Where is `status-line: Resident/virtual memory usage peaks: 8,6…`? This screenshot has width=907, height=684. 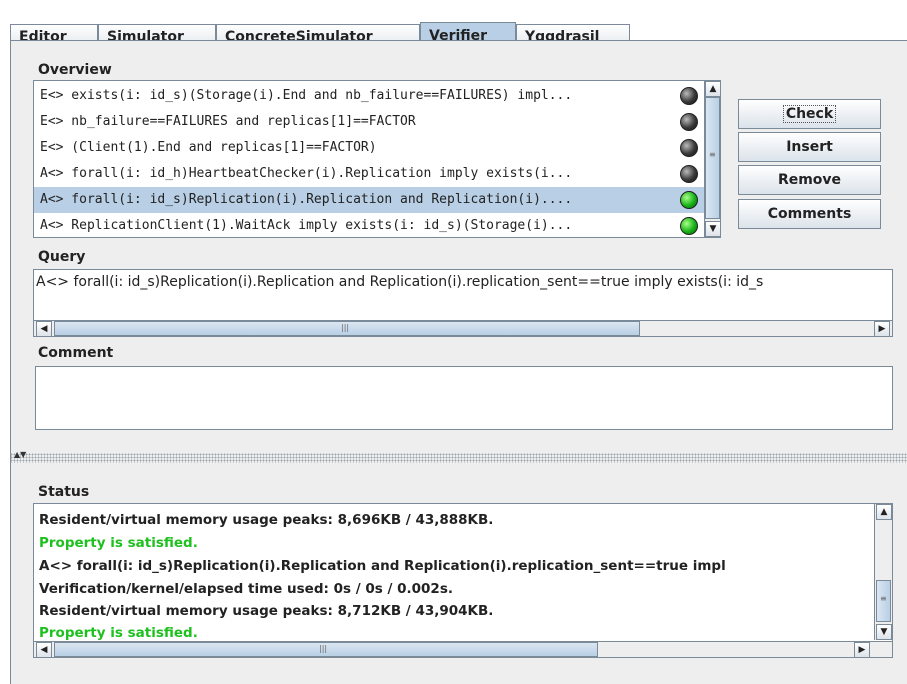
status-line: Resident/virtual memory usage peaks: 8,6… is located at coordinates (266, 520).